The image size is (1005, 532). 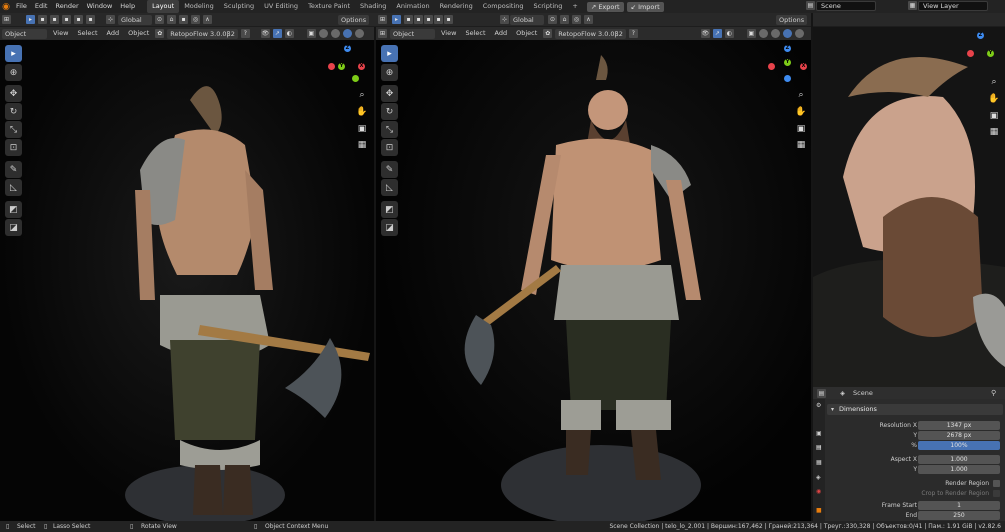 What do you see at coordinates (265, 33) in the screenshot?
I see `visibility-icon: 👁` at bounding box center [265, 33].